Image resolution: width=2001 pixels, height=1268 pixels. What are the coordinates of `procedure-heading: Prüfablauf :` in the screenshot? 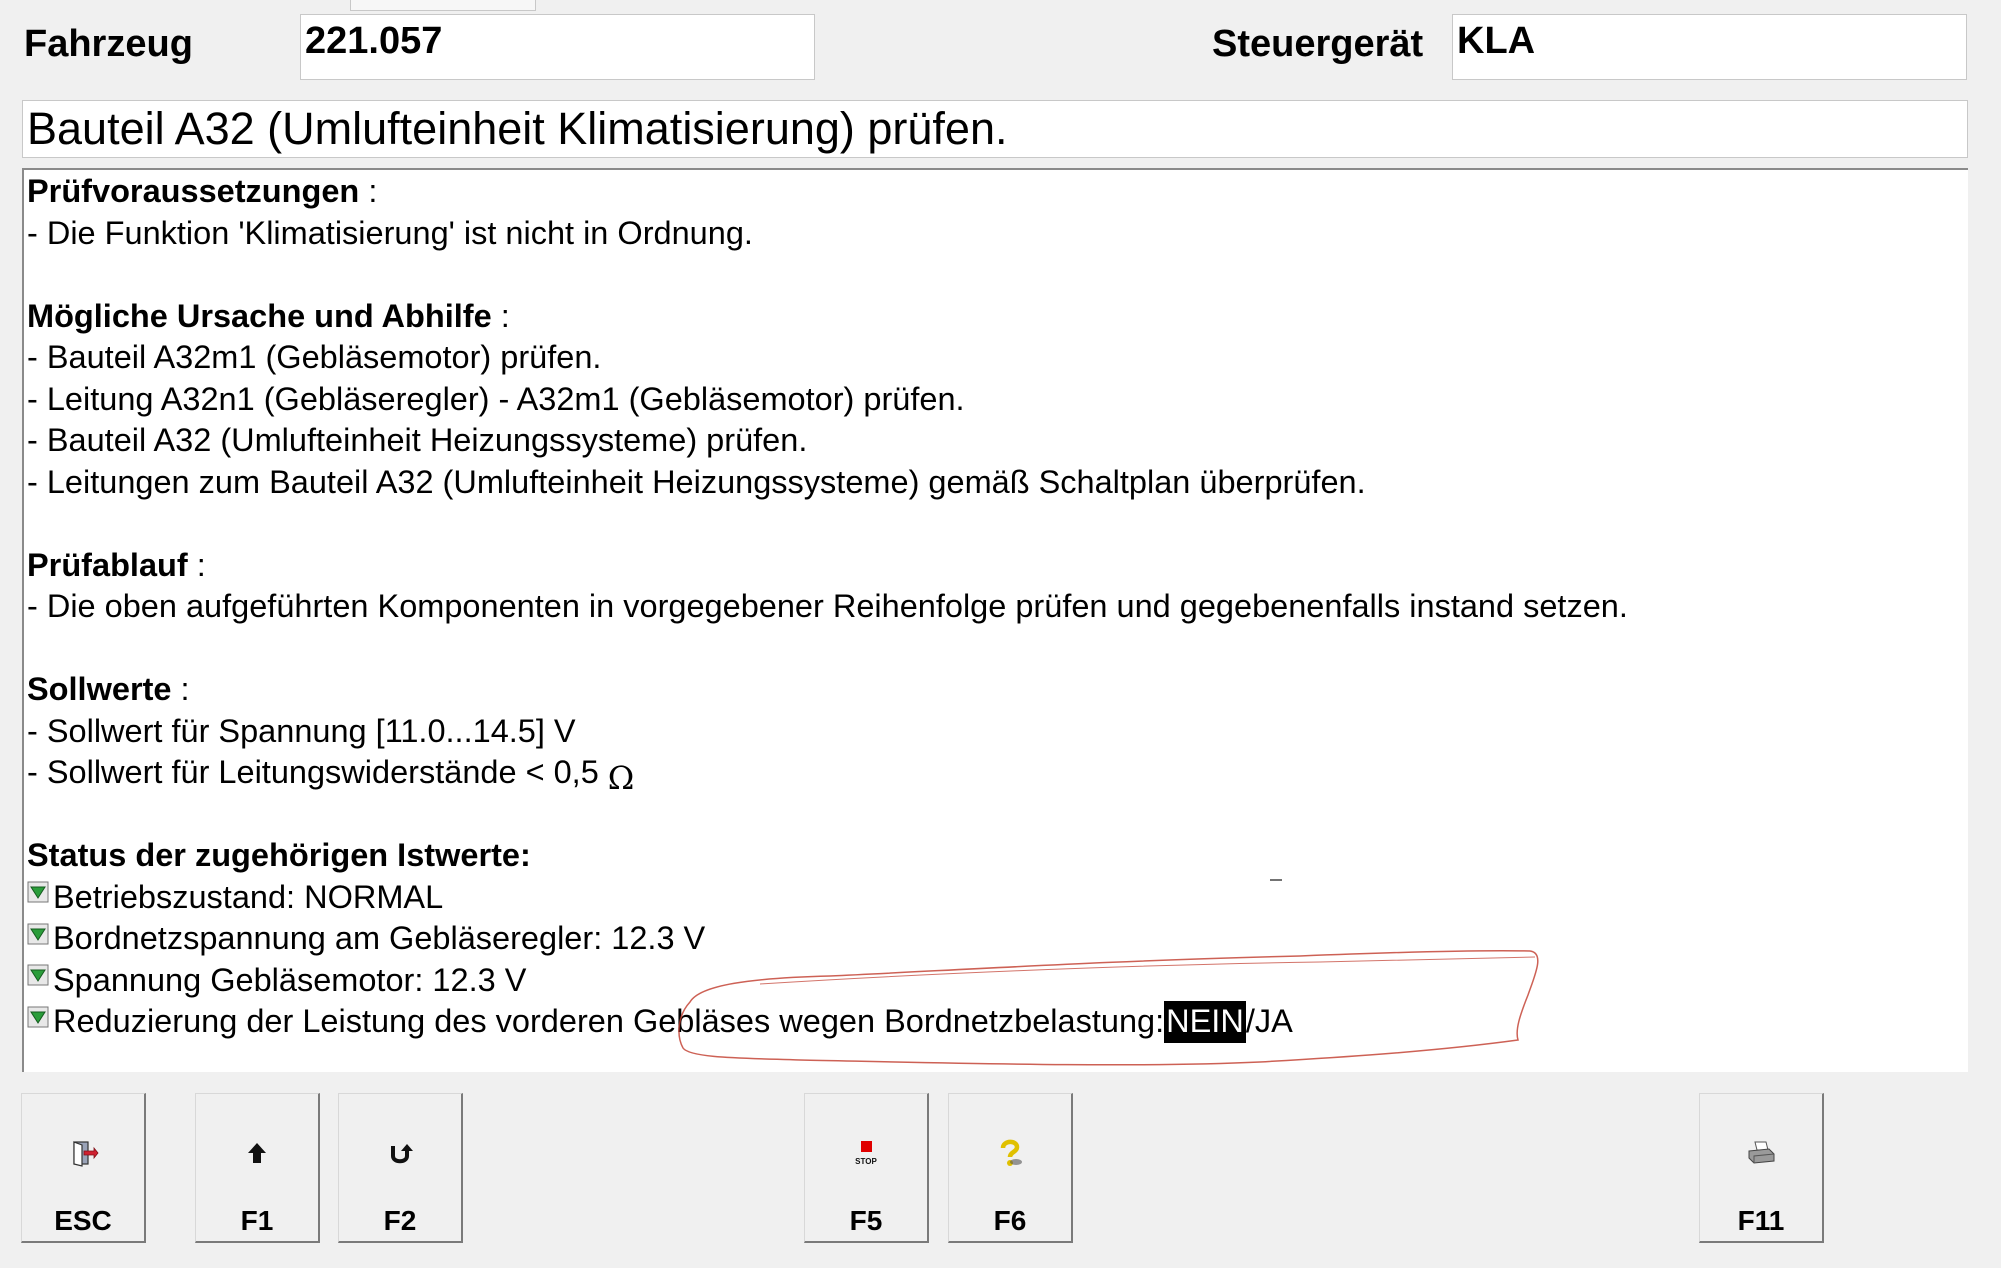 It's located at (116, 564).